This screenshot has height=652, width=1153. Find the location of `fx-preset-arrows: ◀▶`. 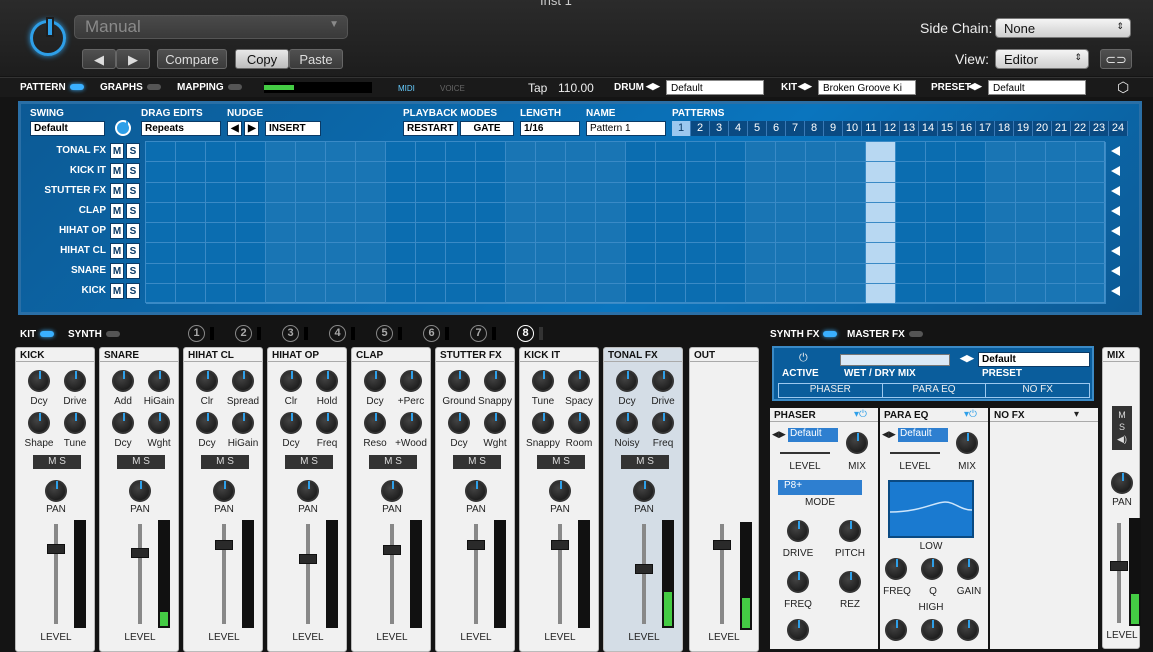

fx-preset-arrows: ◀▶ is located at coordinates (967, 358).